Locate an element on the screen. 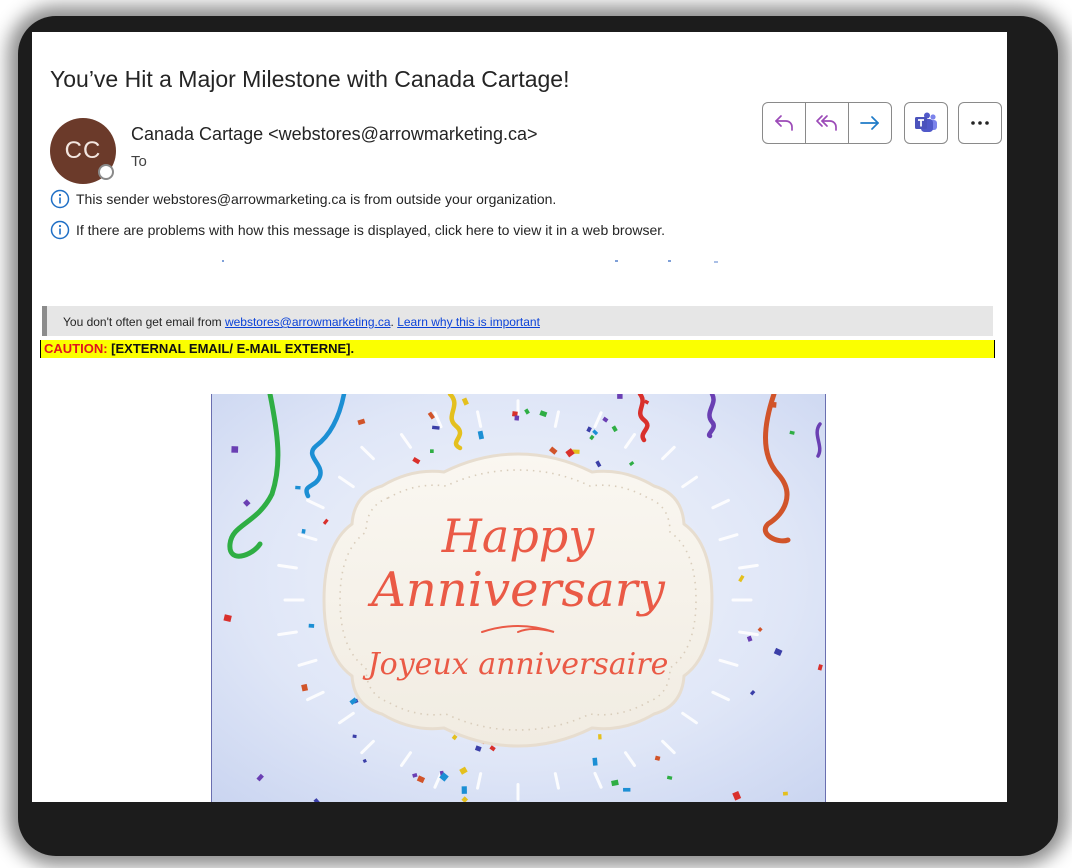  reply-all-button is located at coordinates (827, 123).